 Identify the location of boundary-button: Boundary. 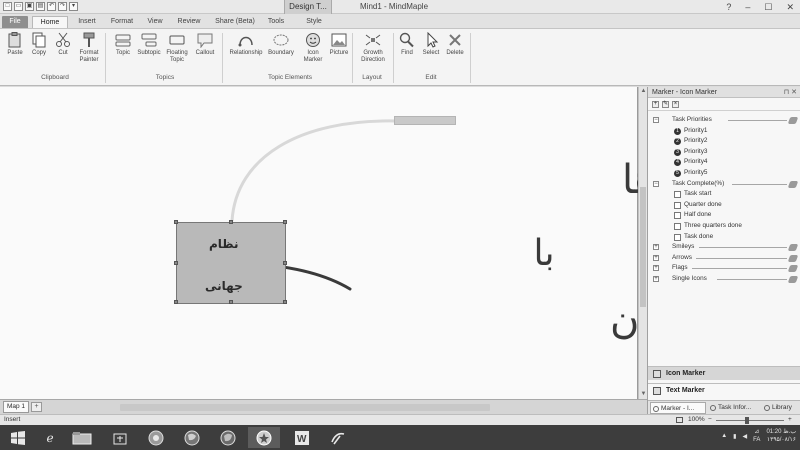
(281, 44).